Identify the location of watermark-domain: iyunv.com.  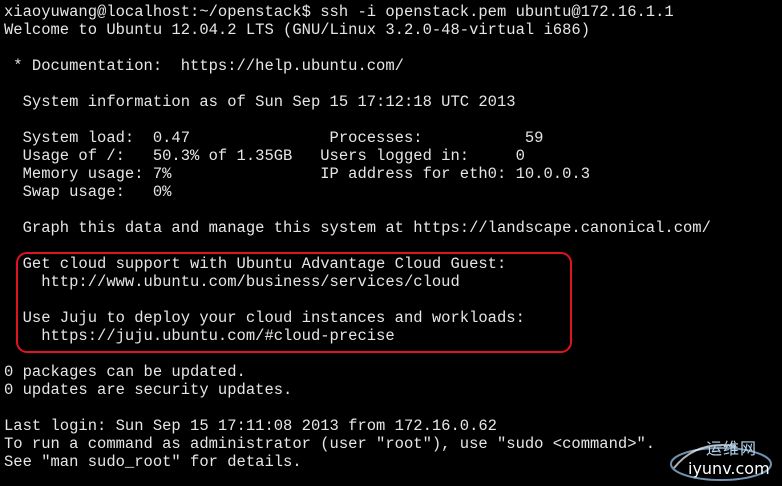
(729, 468).